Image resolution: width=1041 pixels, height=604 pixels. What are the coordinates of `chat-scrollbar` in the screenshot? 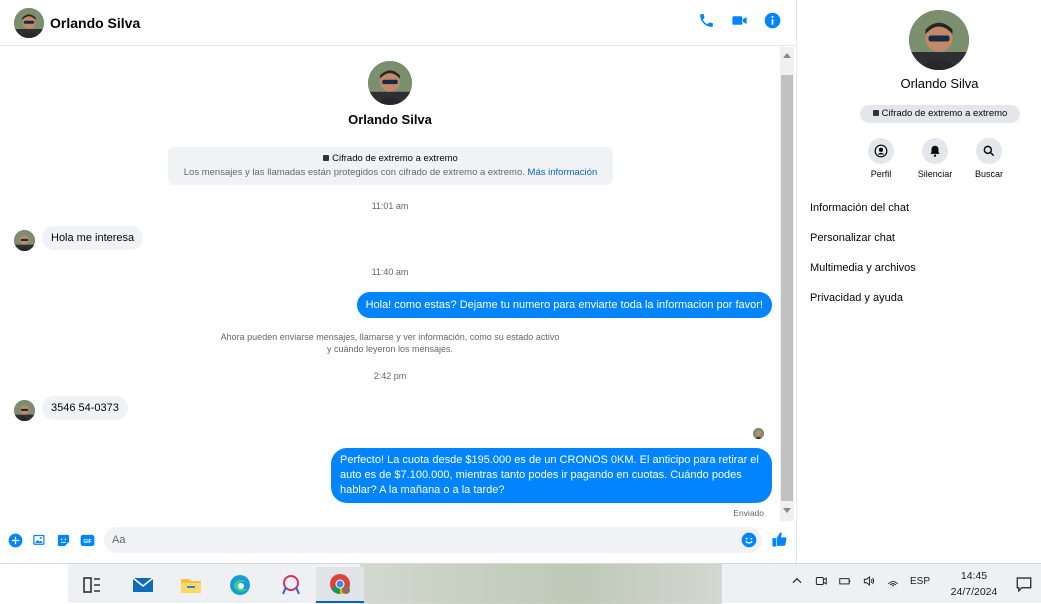 It's located at (787, 284).